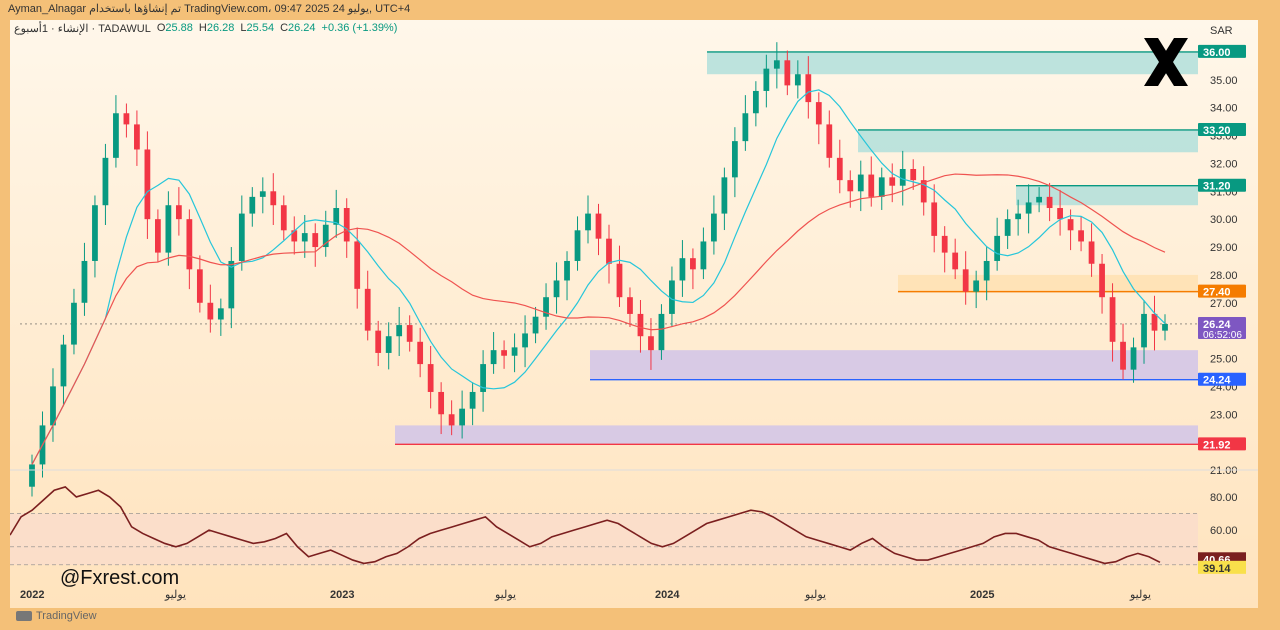 The height and width of the screenshot is (630, 1280). What do you see at coordinates (1222, 51) in the screenshot?
I see `price-badge: 36.00` at bounding box center [1222, 51].